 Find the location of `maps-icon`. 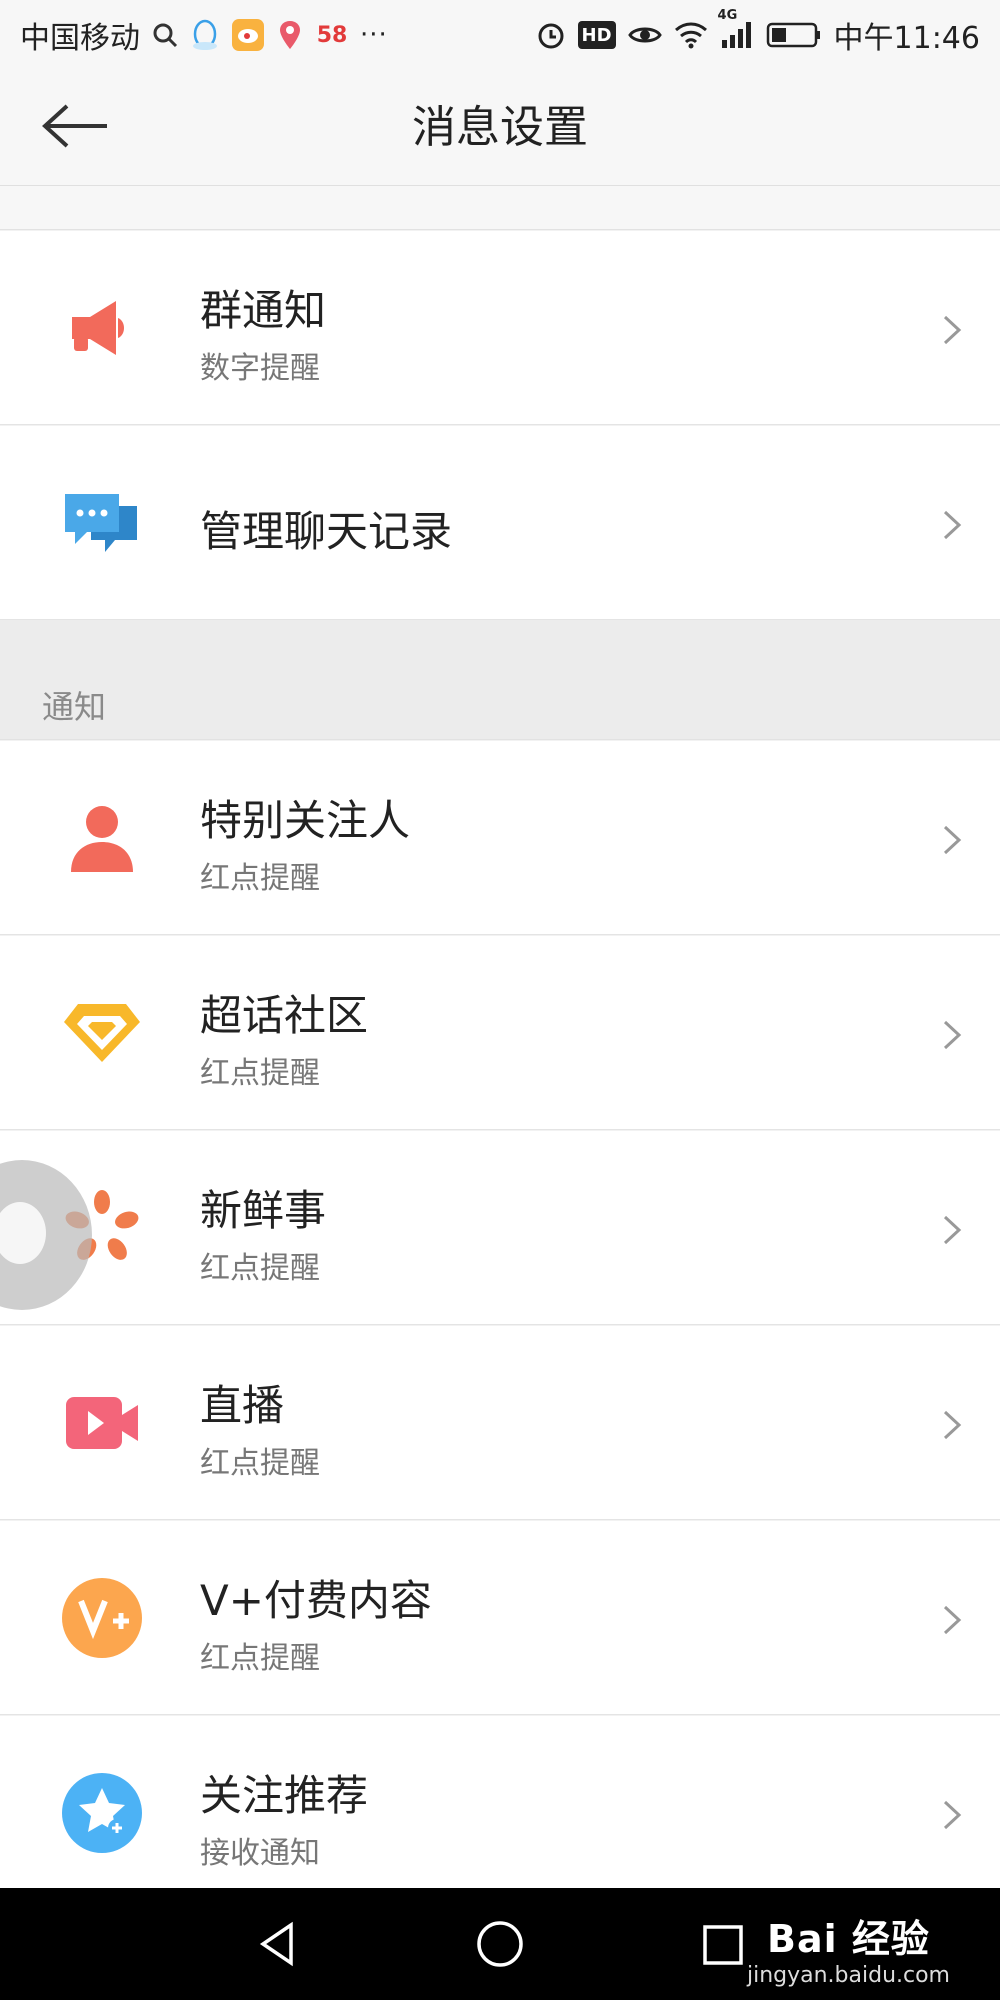

maps-icon is located at coordinates (290, 35).